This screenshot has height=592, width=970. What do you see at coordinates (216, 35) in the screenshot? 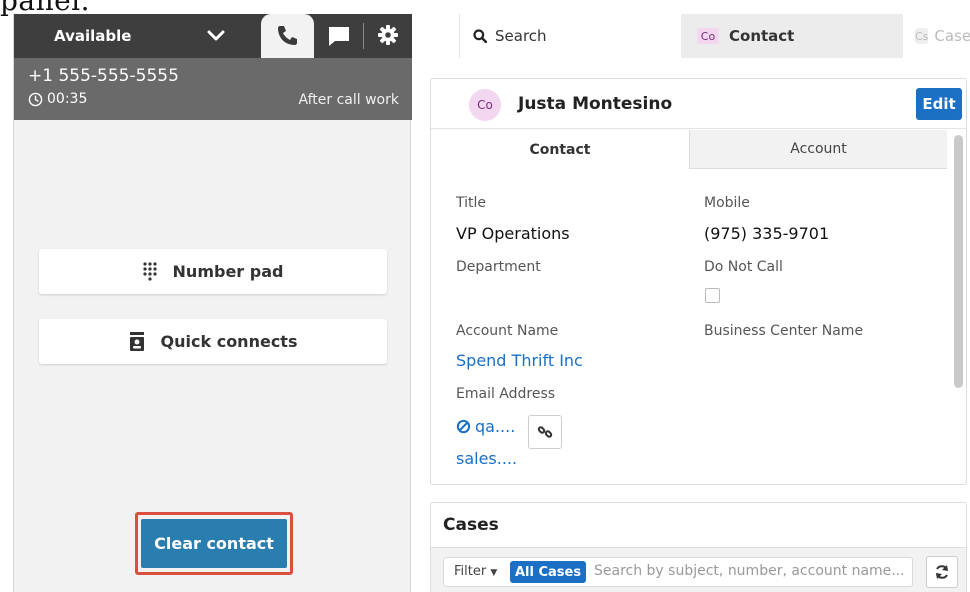
I see `chevron-down-icon` at bounding box center [216, 35].